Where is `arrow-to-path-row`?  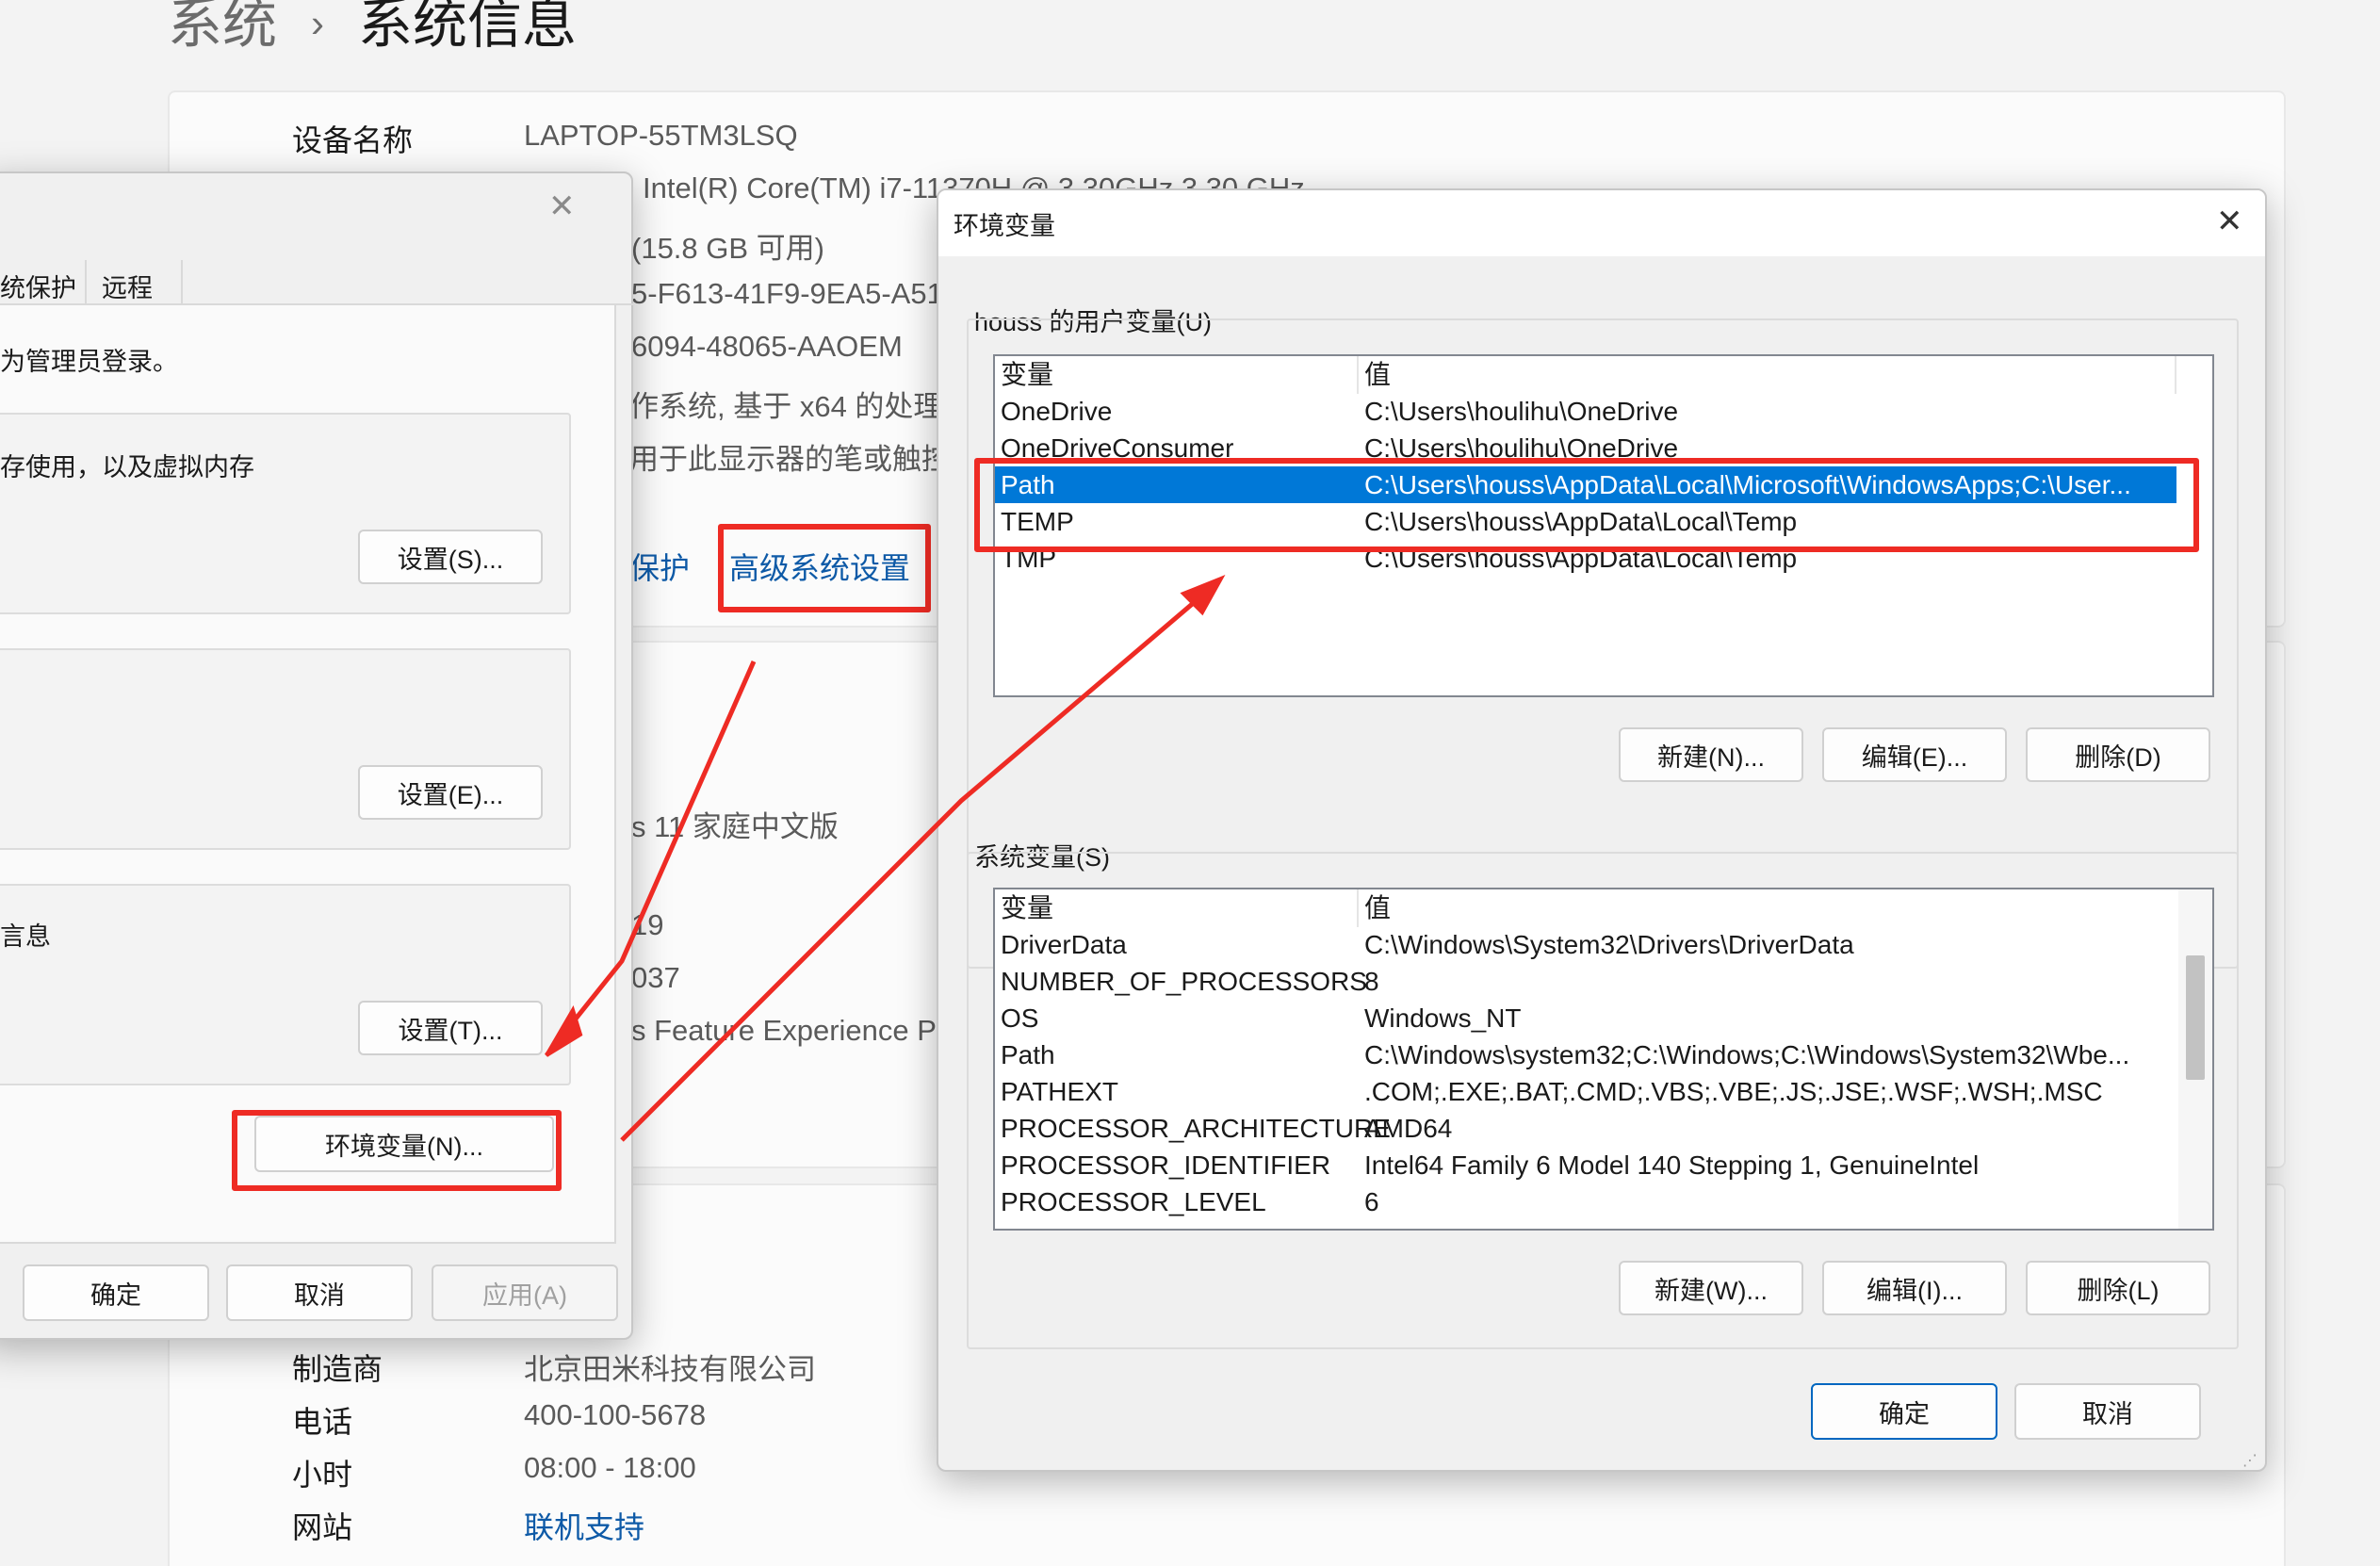
arrow-to-path-row is located at coordinates (918, 862).